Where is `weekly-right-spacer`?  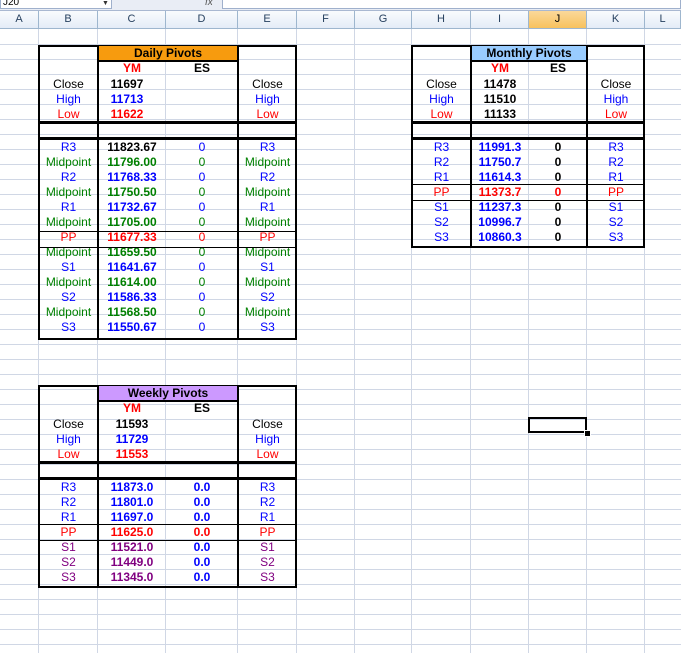
weekly-right-spacer is located at coordinates (267, 470).